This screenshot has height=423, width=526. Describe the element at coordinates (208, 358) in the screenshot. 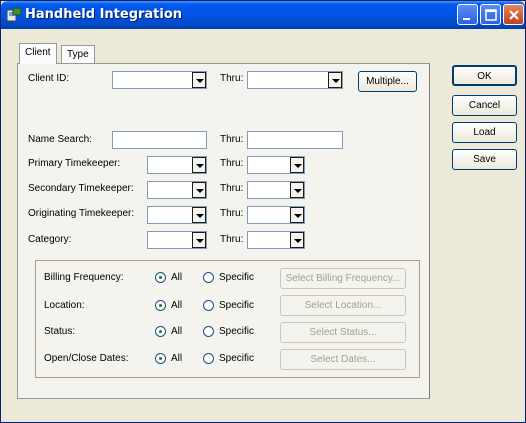

I see `open-close-dates-specific-radio` at that location.